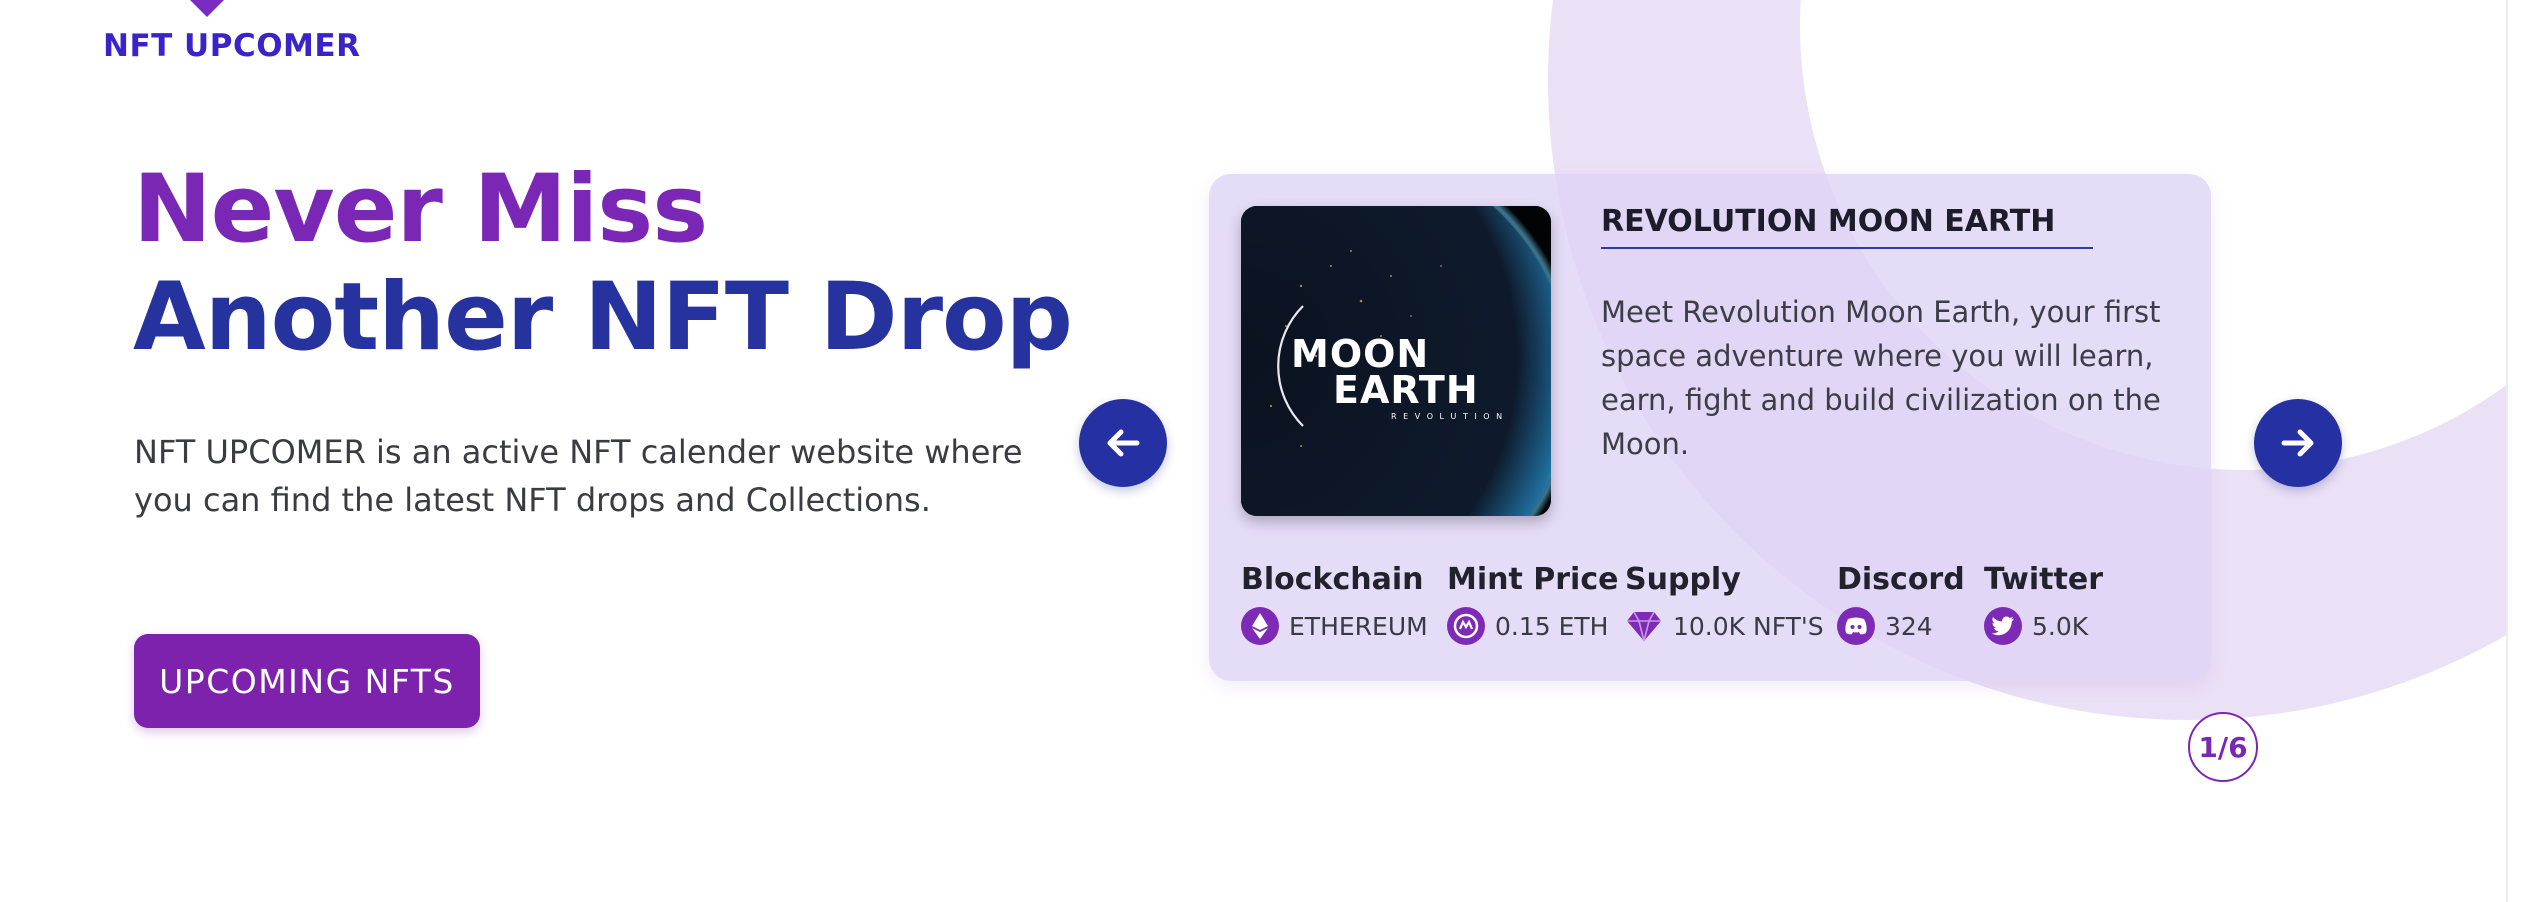 This screenshot has width=2534, height=902. What do you see at coordinates (1260, 626) in the screenshot?
I see `ethereum-icon` at bounding box center [1260, 626].